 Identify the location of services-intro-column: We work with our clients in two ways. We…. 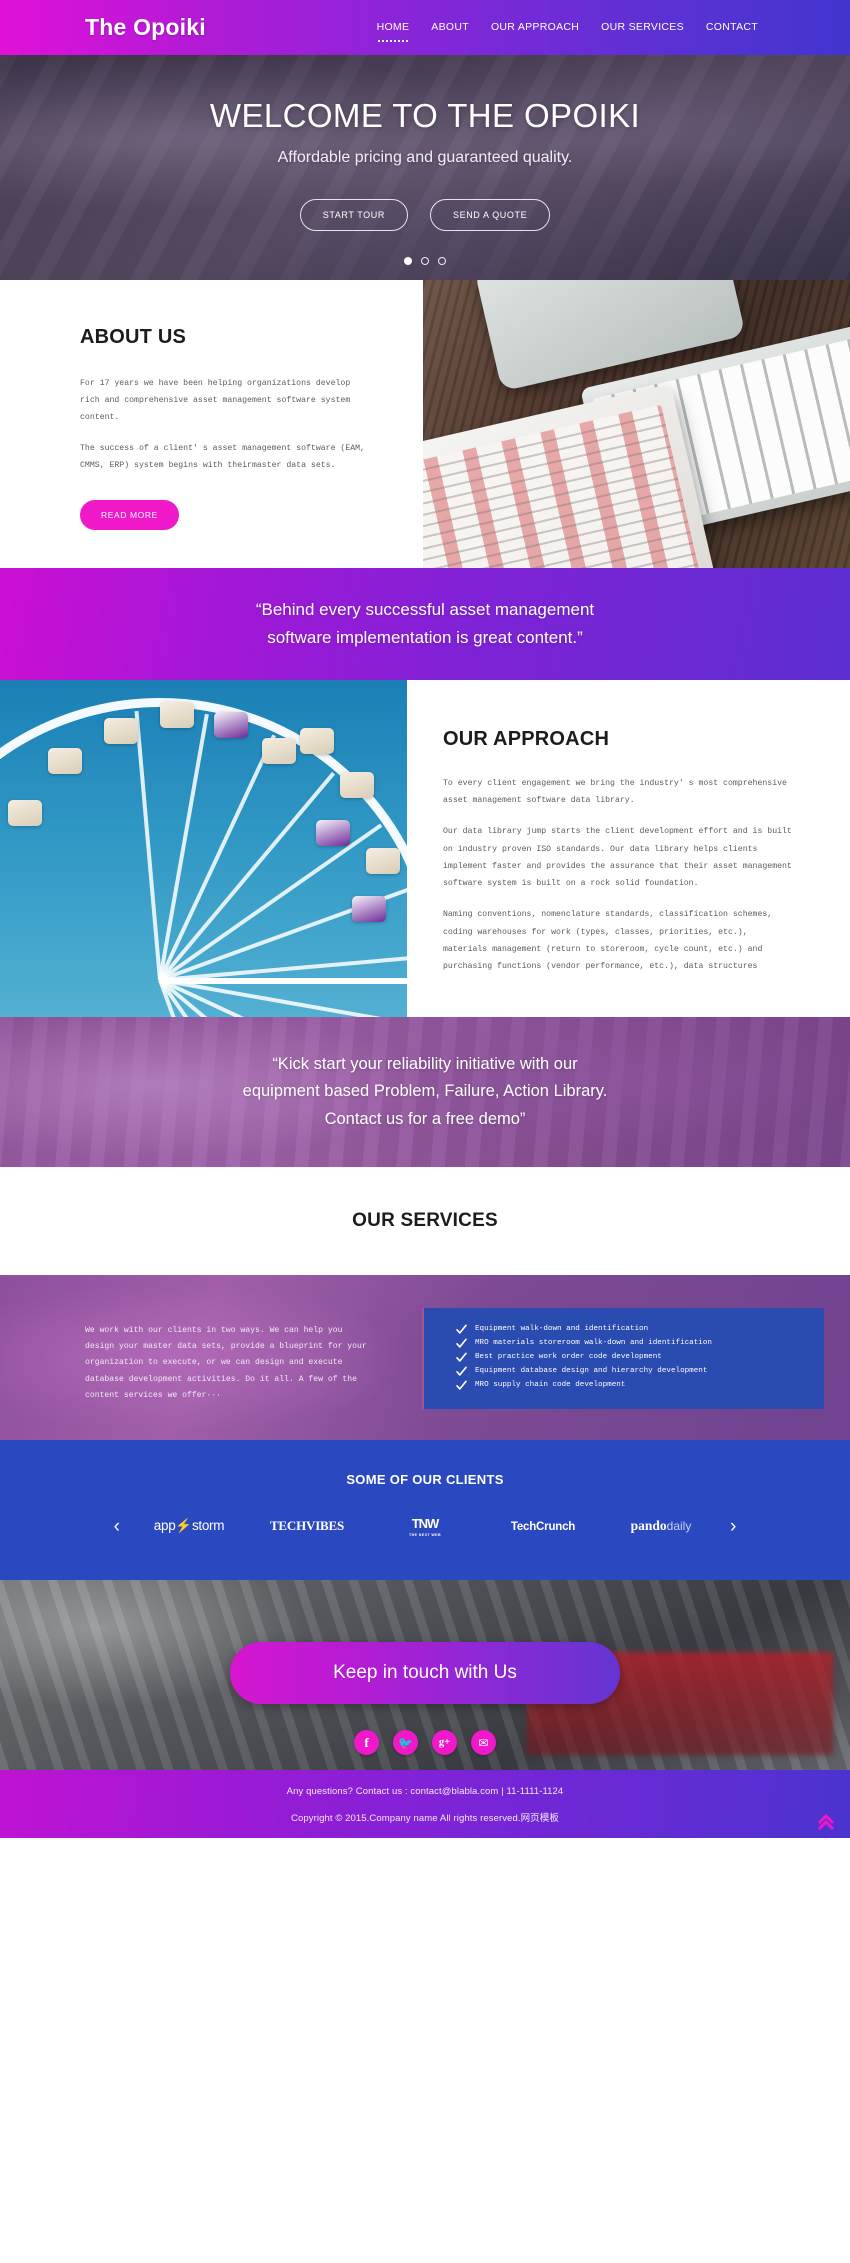
(200, 1357).